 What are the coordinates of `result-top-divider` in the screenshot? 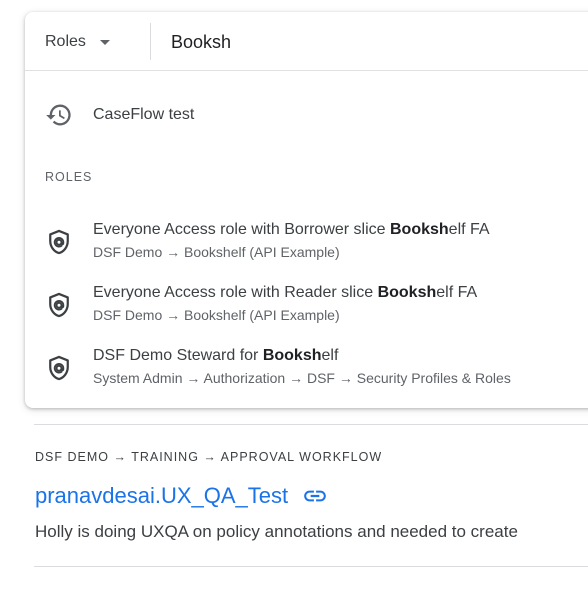 It's located at (311, 424).